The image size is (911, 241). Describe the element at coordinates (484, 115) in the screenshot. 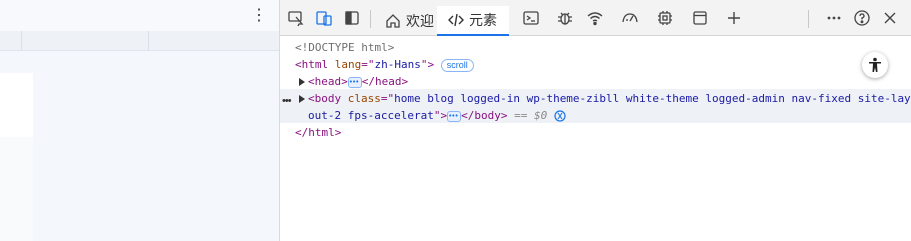

I see `body-close-tag: </body>` at that location.